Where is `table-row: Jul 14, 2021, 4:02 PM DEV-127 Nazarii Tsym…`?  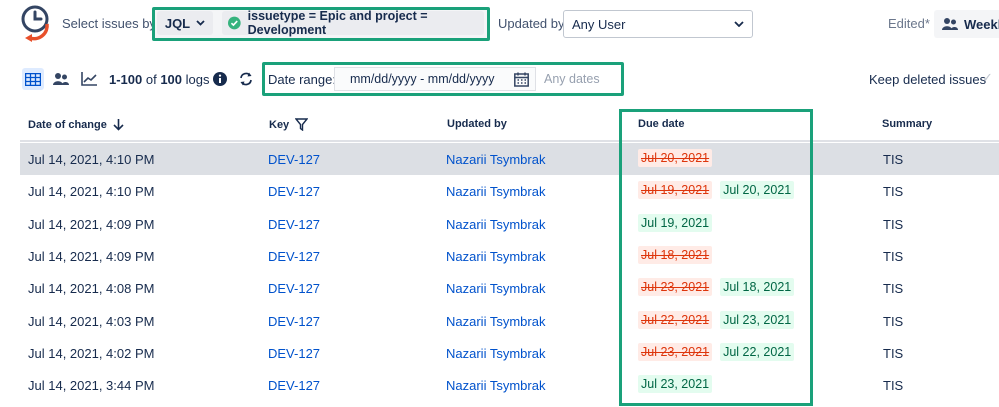 table-row: Jul 14, 2021, 4:02 PM DEV-127 Nazarii Tsym… is located at coordinates (509, 353).